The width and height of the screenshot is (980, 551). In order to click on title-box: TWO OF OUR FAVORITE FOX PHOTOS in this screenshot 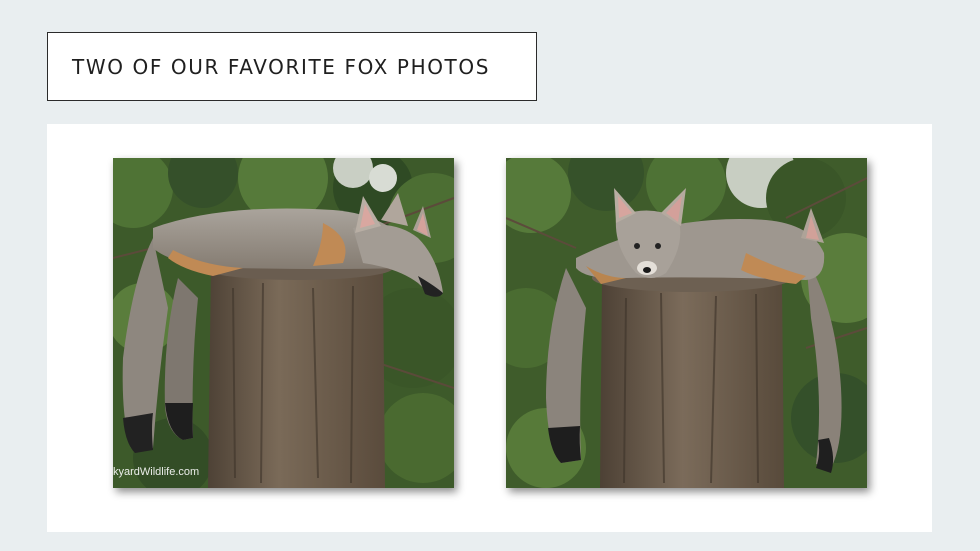, I will do `click(292, 66)`.